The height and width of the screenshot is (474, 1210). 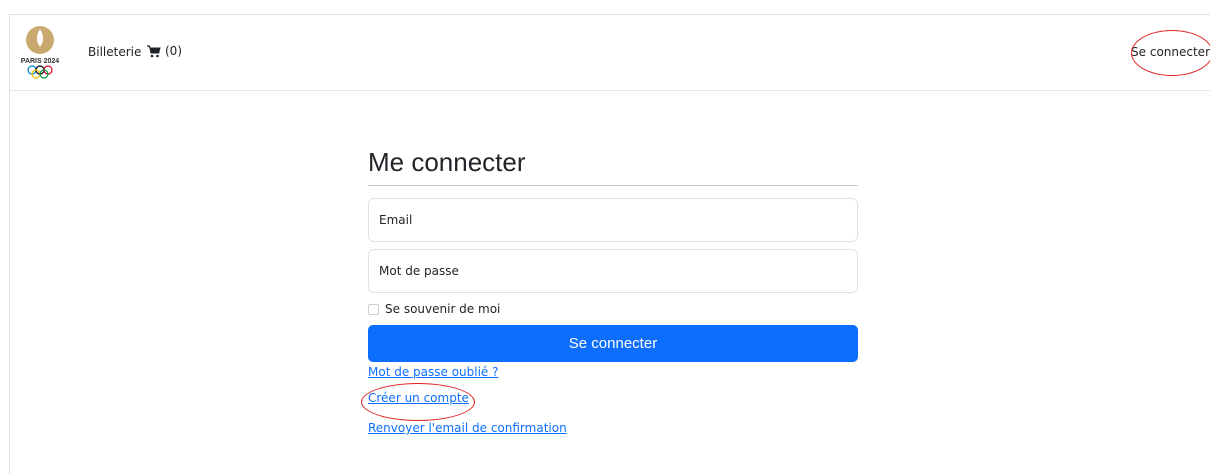 What do you see at coordinates (613, 185) in the screenshot?
I see `title-divider` at bounding box center [613, 185].